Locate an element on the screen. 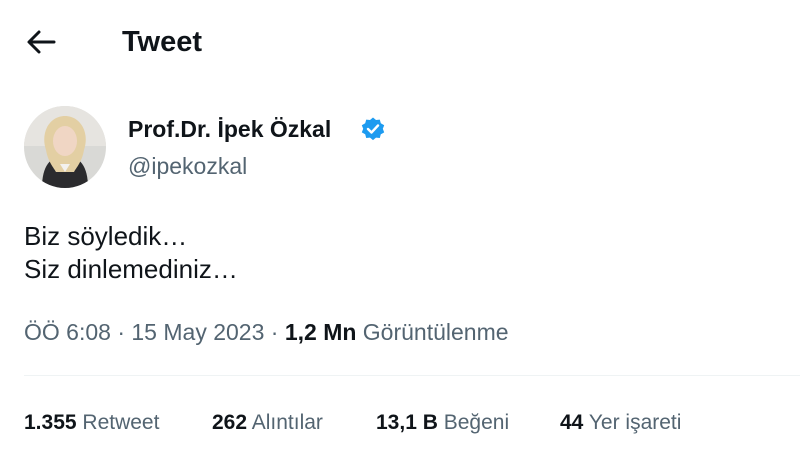 This screenshot has width=800, height=450. tweet-time: ÖÖ 6:08 is located at coordinates (67, 332).